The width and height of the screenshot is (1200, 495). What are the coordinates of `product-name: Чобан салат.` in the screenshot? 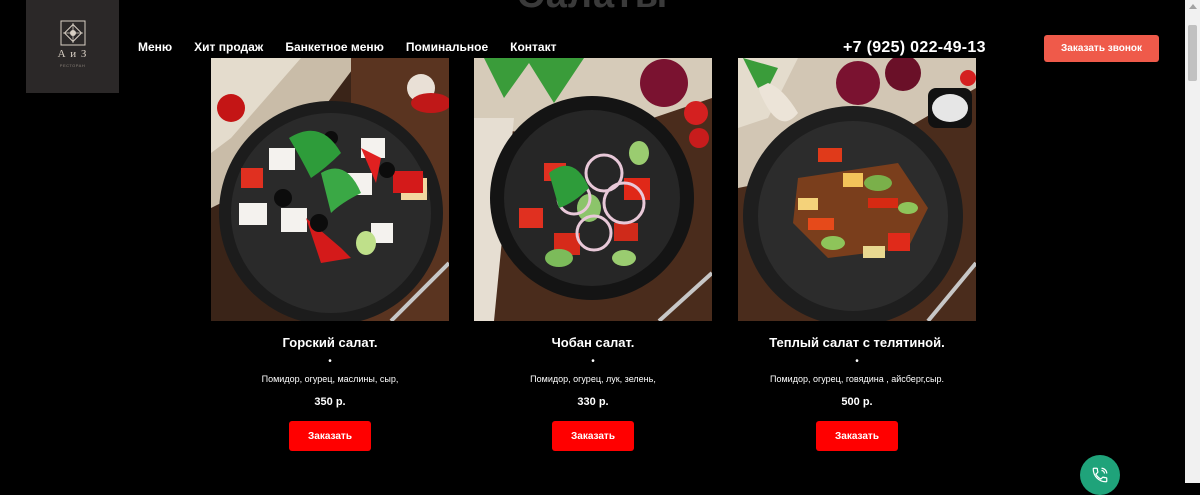 It's located at (593, 342).